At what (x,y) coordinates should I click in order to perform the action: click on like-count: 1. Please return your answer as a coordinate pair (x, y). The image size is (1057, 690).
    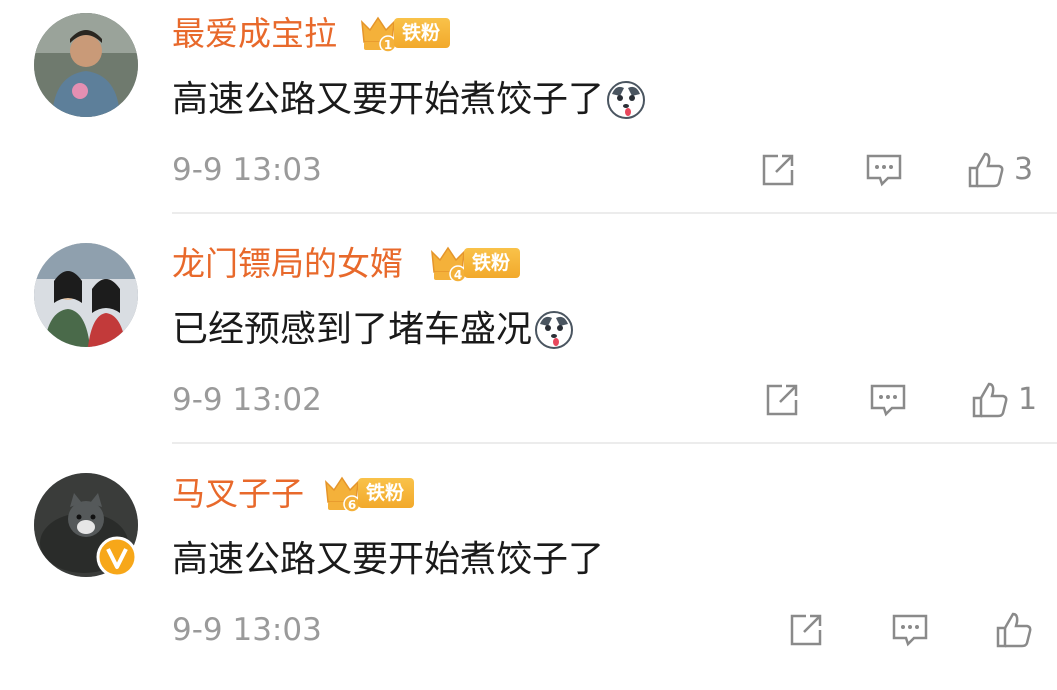
    Looking at the image, I should click on (1028, 399).